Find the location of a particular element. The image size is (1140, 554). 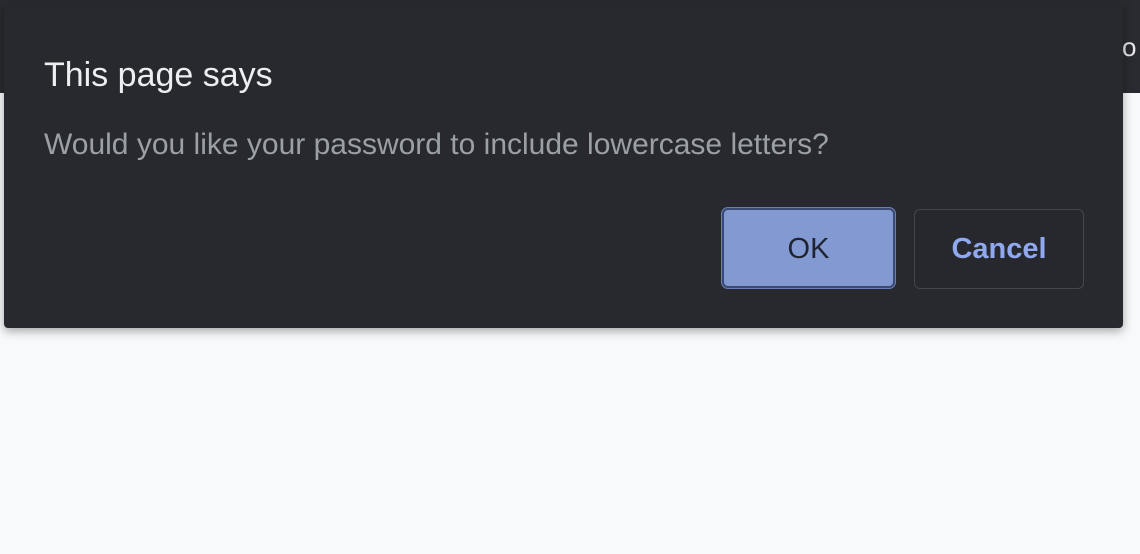

ok-button: OK is located at coordinates (808, 248).